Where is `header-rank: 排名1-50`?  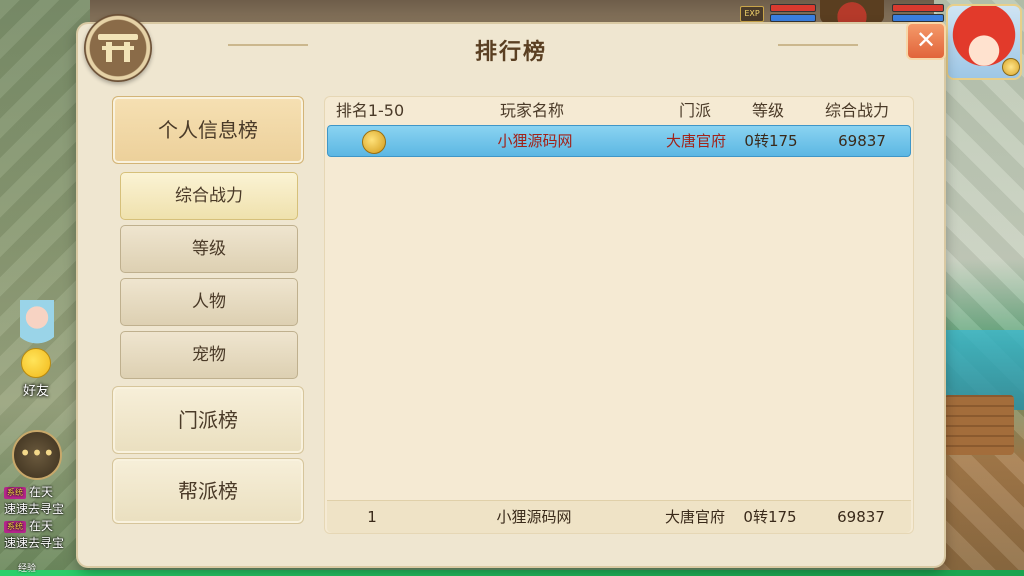 header-rank: 排名1-50 is located at coordinates (370, 110).